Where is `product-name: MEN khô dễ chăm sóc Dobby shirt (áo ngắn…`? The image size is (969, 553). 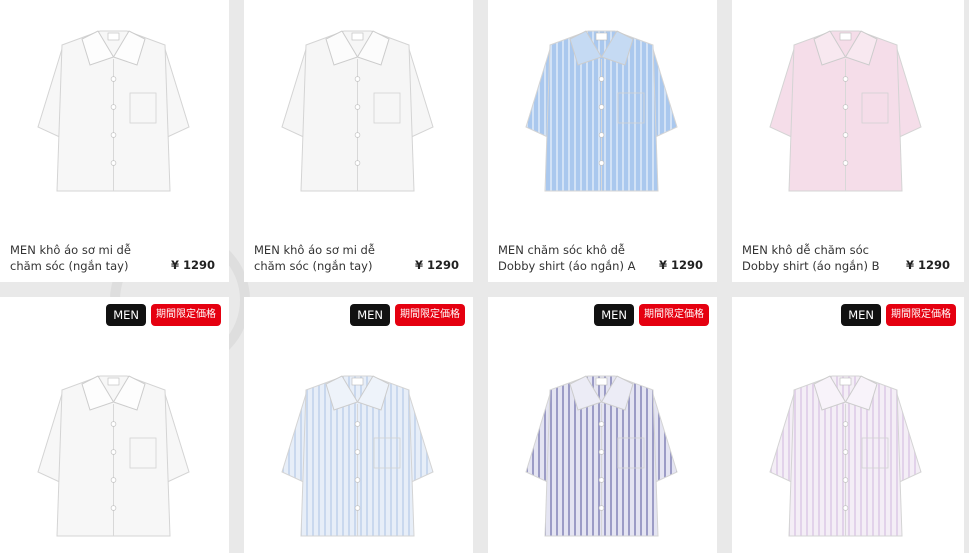 product-name: MEN khô dễ chăm sóc Dobby shirt (áo ngắn… is located at coordinates (817, 258).